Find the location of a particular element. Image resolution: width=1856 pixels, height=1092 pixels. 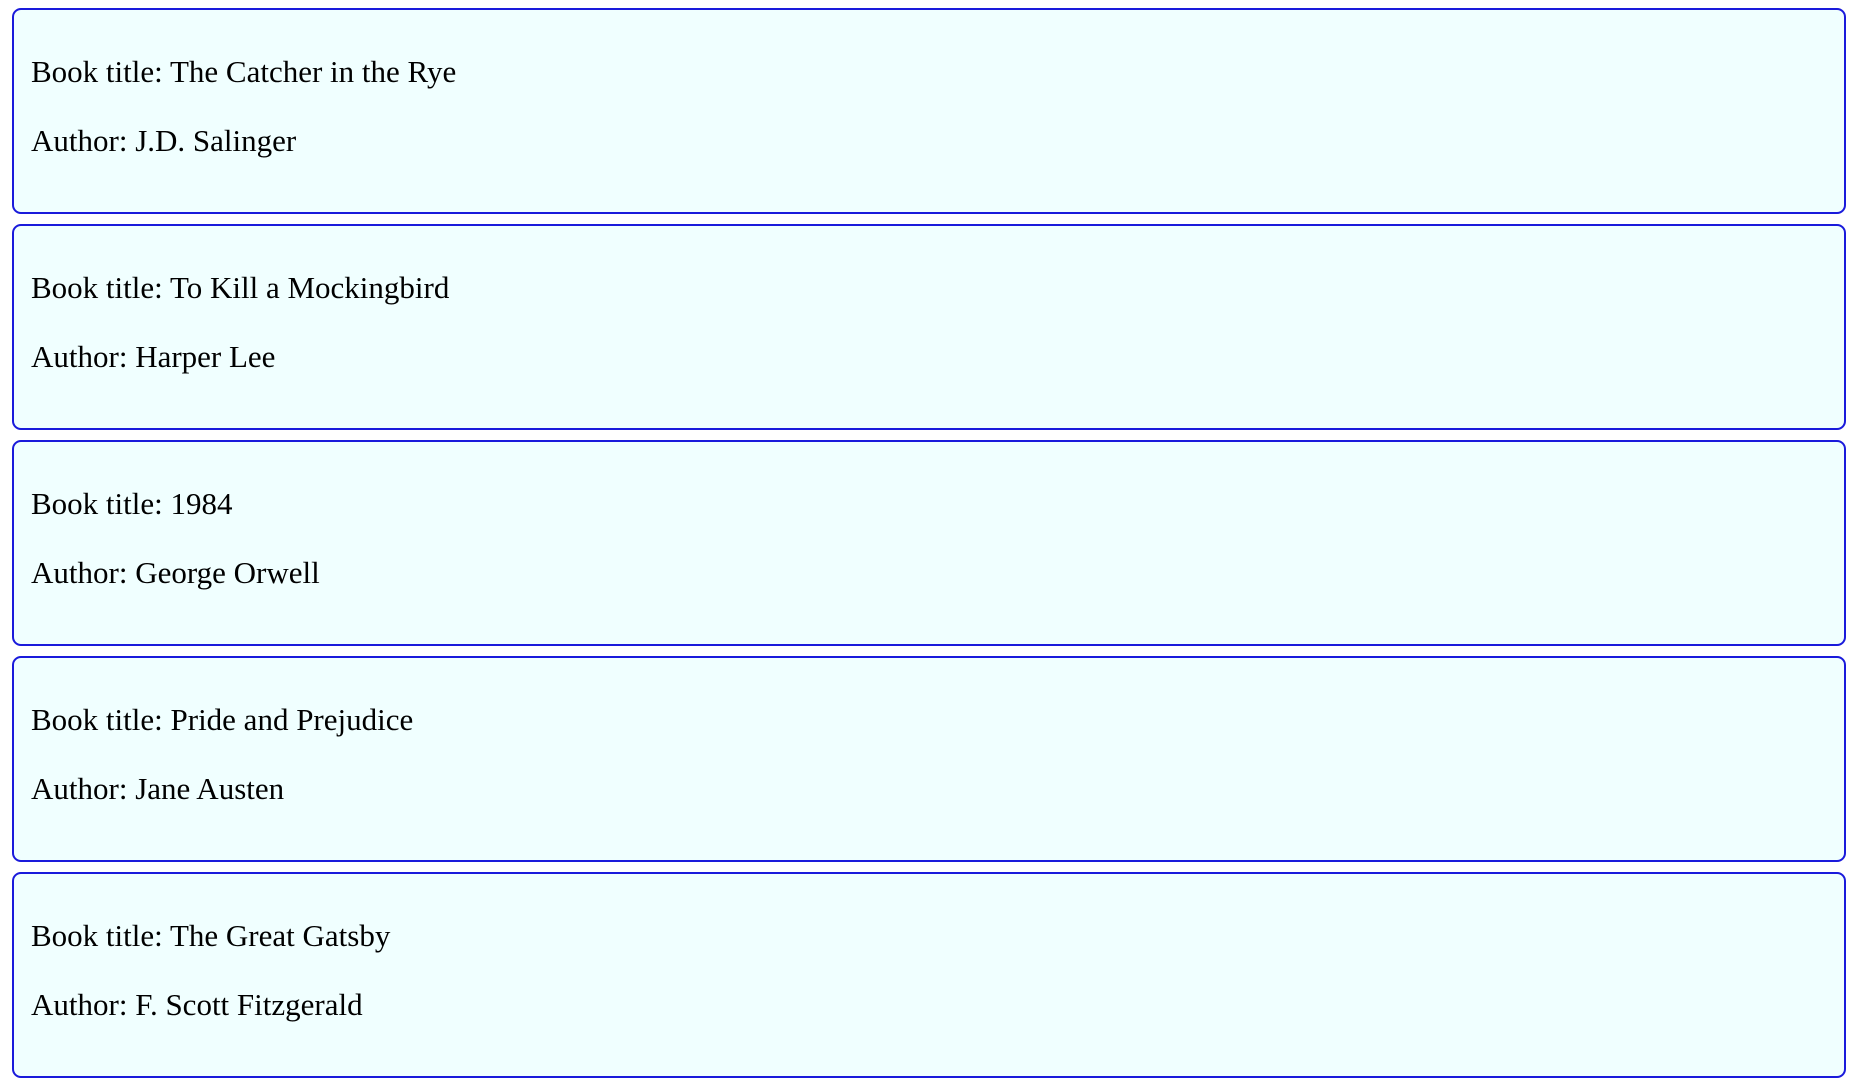

book-title-line: Book title: 1984 is located at coordinates (937, 504).